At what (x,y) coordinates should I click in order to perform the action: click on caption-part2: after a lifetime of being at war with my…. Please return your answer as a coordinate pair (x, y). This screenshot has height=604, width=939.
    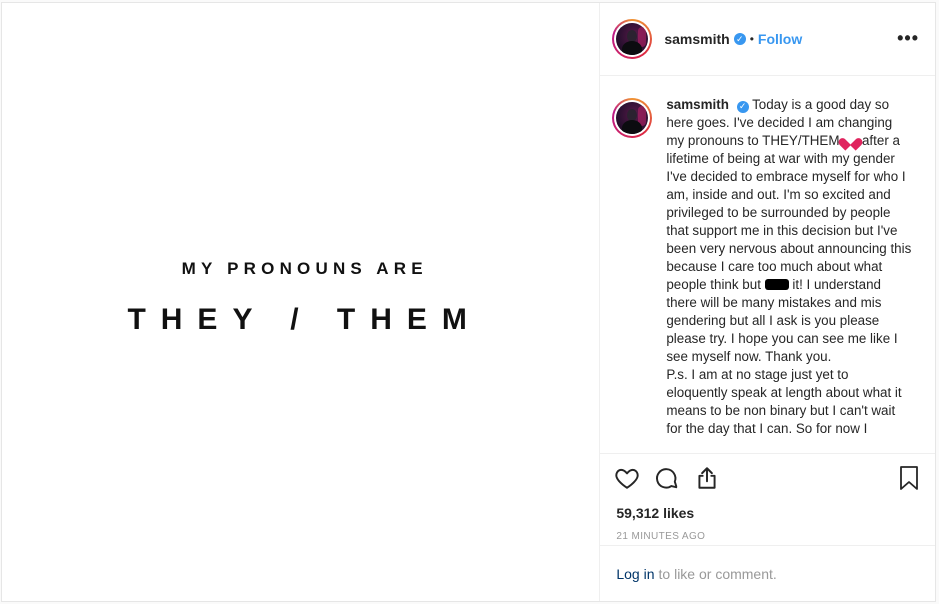
    Looking at the image, I should click on (789, 212).